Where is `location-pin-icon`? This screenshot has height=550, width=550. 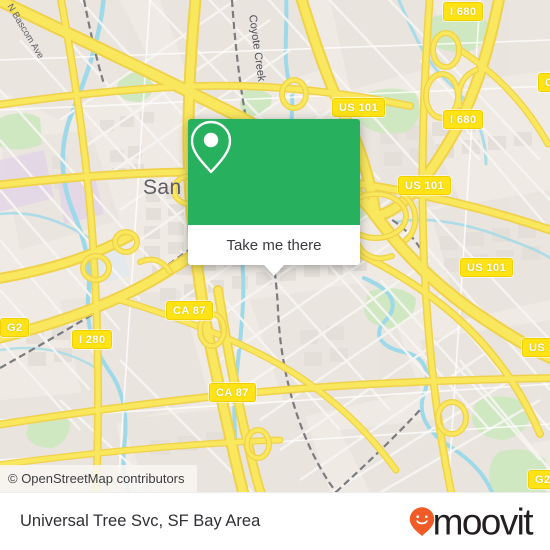 location-pin-icon is located at coordinates (211, 147).